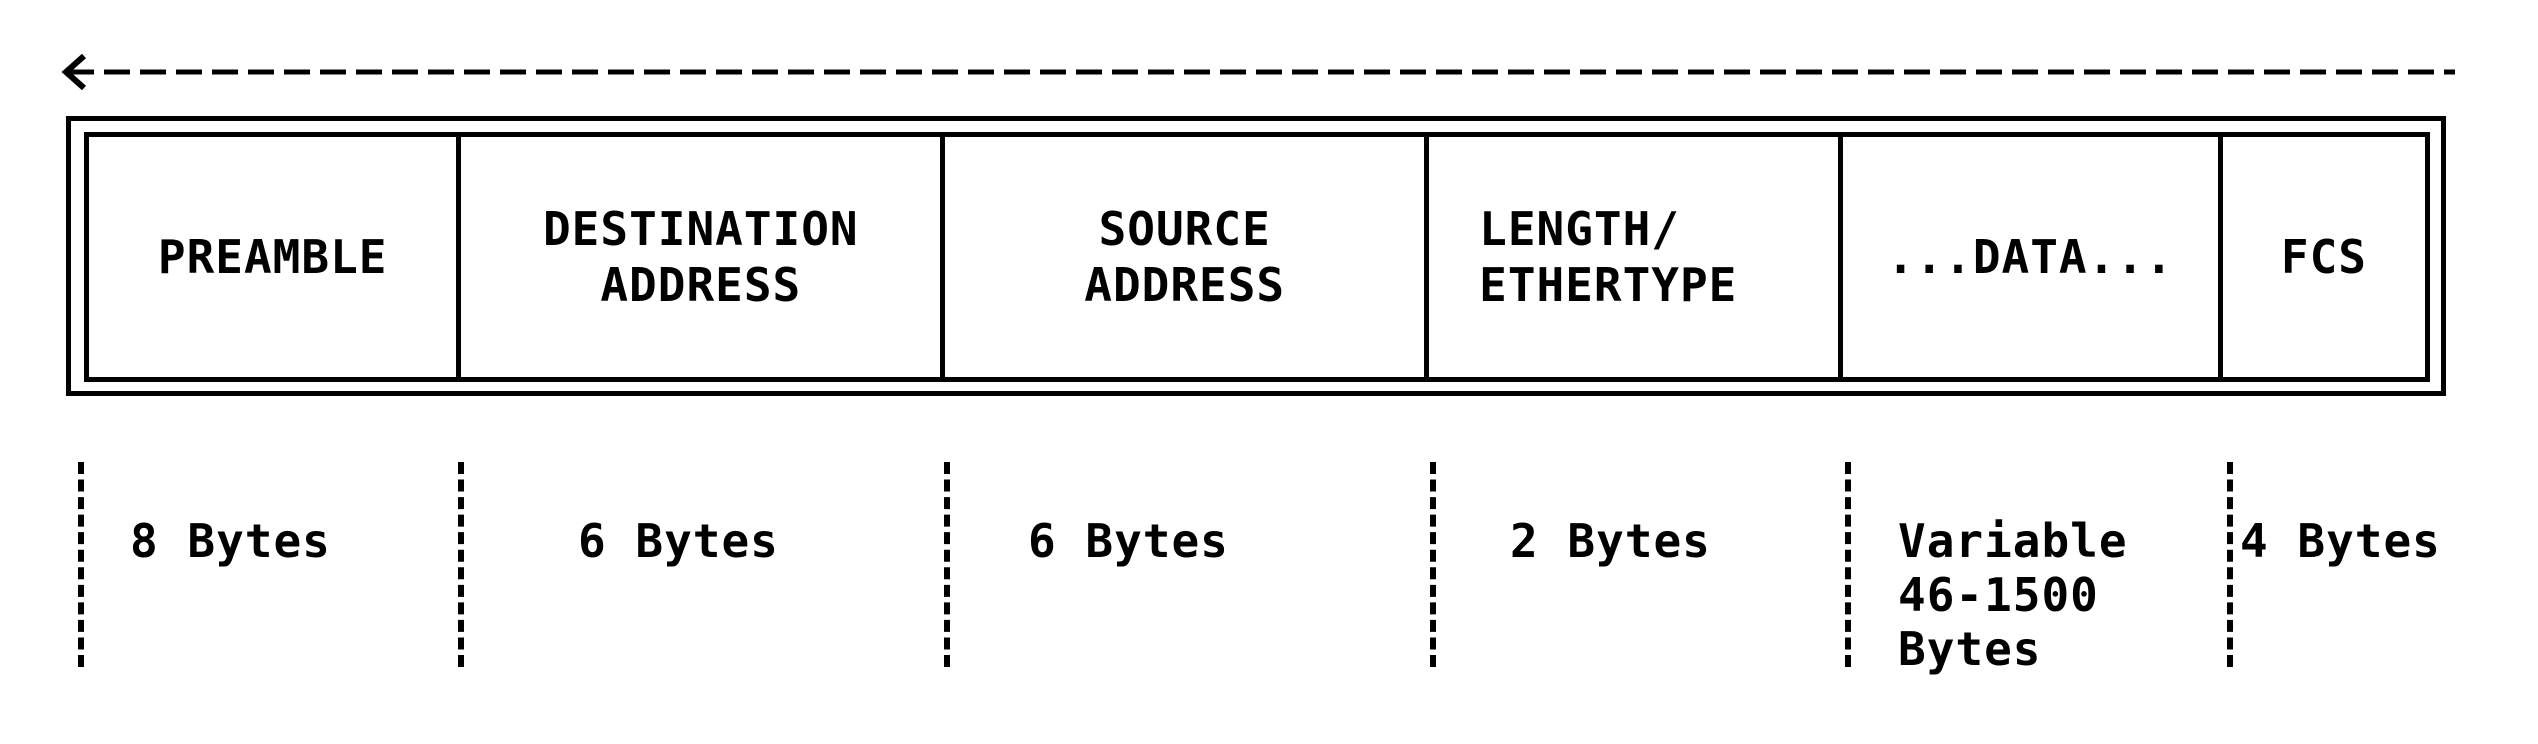 Image resolution: width=2538 pixels, height=744 pixels. What do you see at coordinates (1636, 257) in the screenshot?
I see `field-length-ethertype: LENGTH/ ETHERTYPE` at bounding box center [1636, 257].